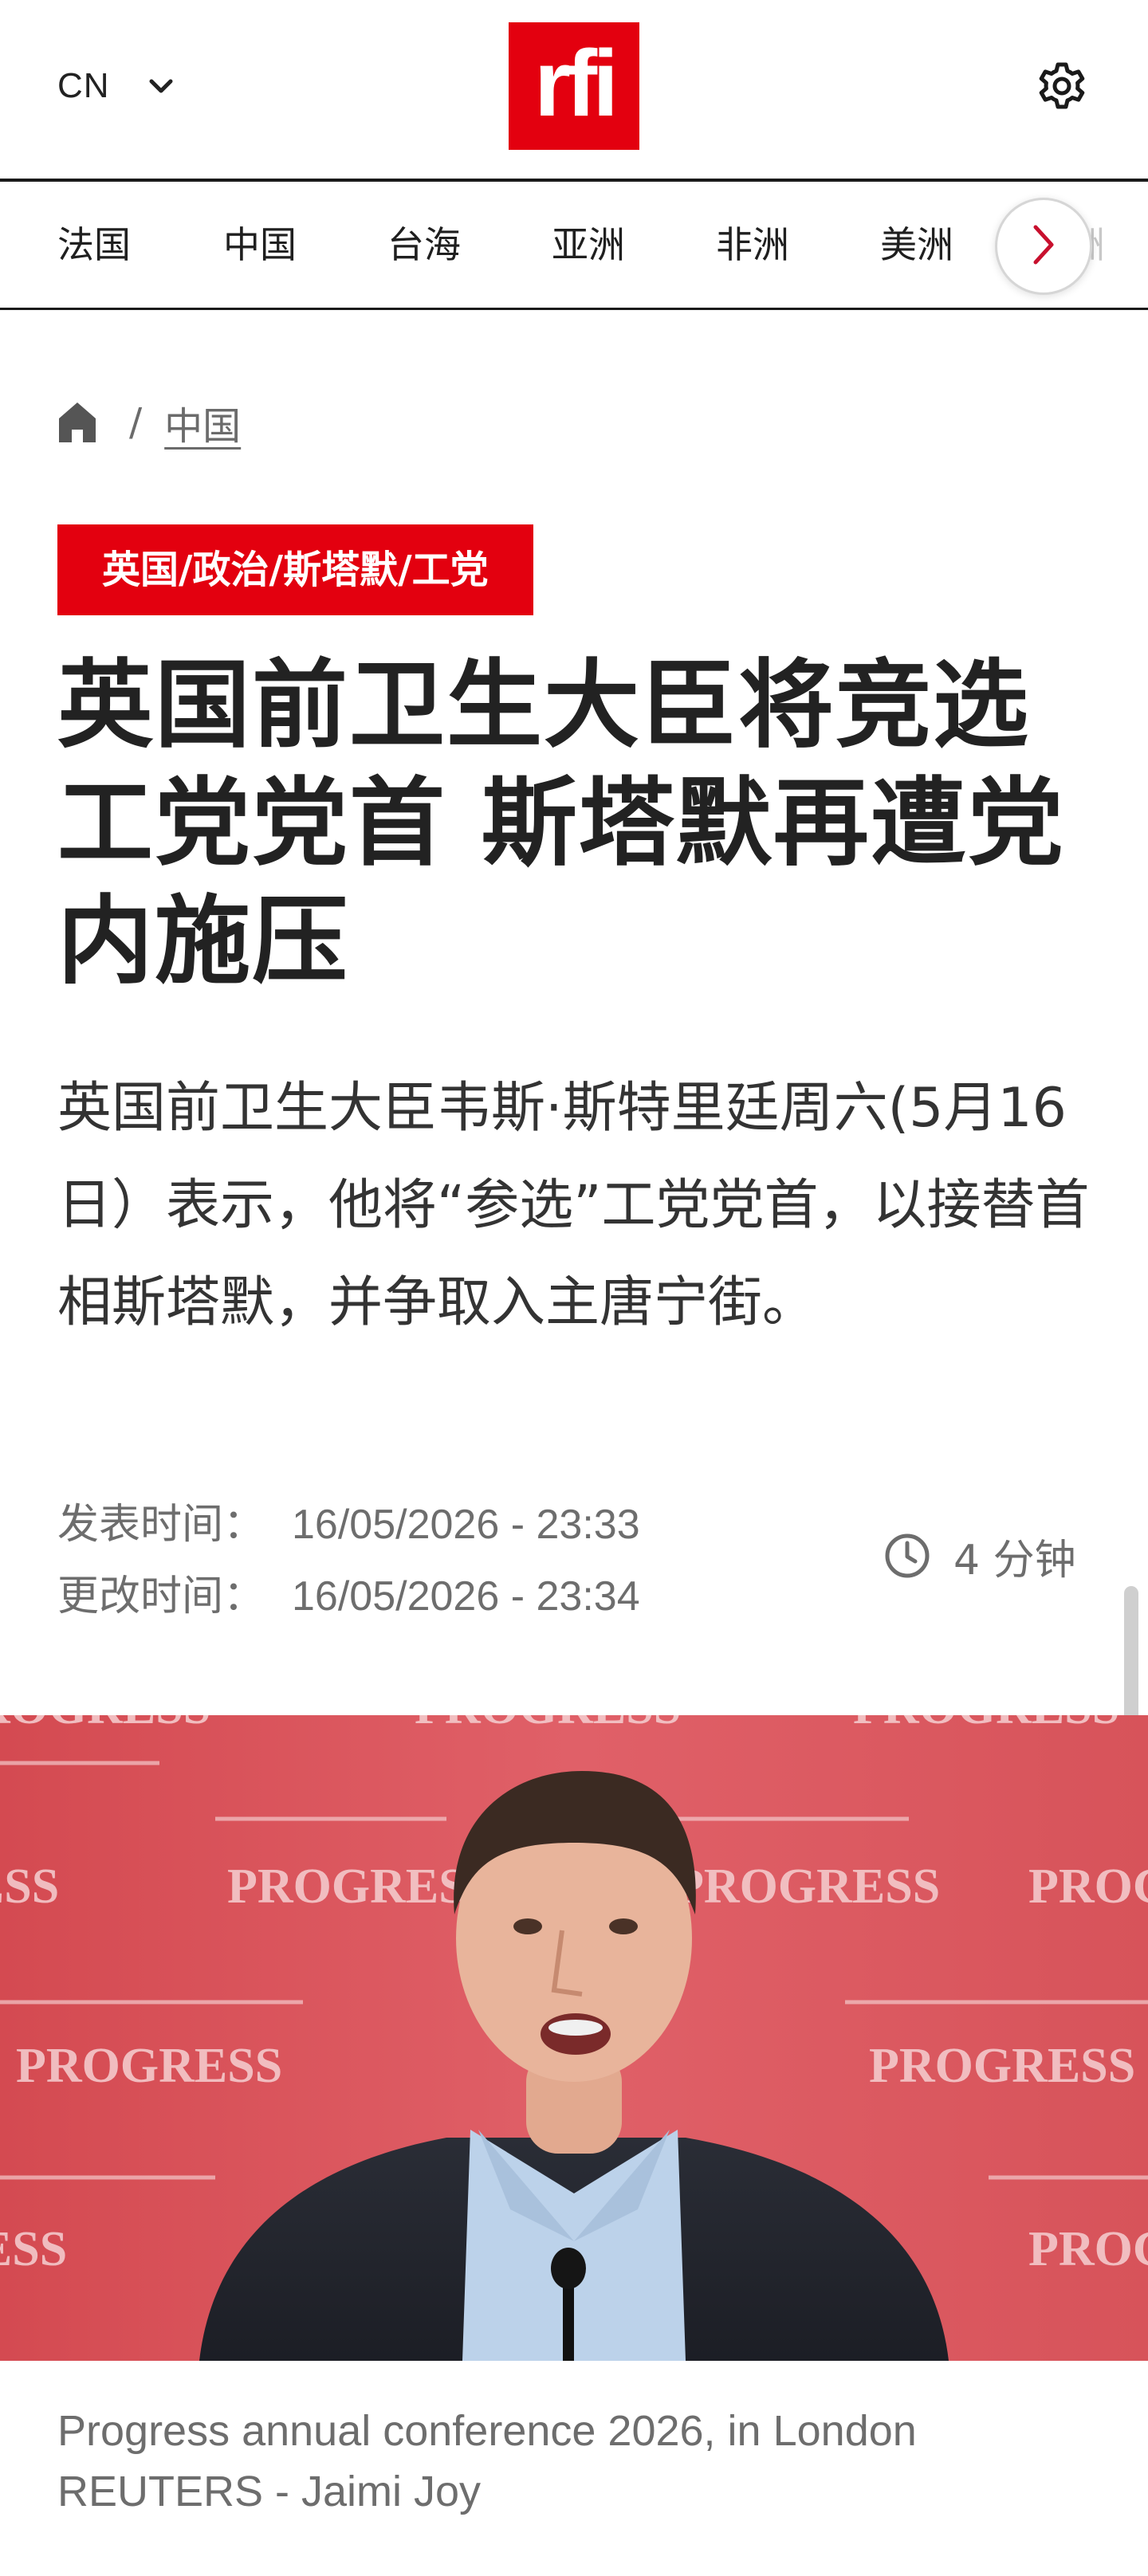 This screenshot has width=1148, height=2576. What do you see at coordinates (94, 244) in the screenshot?
I see `nav-item-france: 法国` at bounding box center [94, 244].